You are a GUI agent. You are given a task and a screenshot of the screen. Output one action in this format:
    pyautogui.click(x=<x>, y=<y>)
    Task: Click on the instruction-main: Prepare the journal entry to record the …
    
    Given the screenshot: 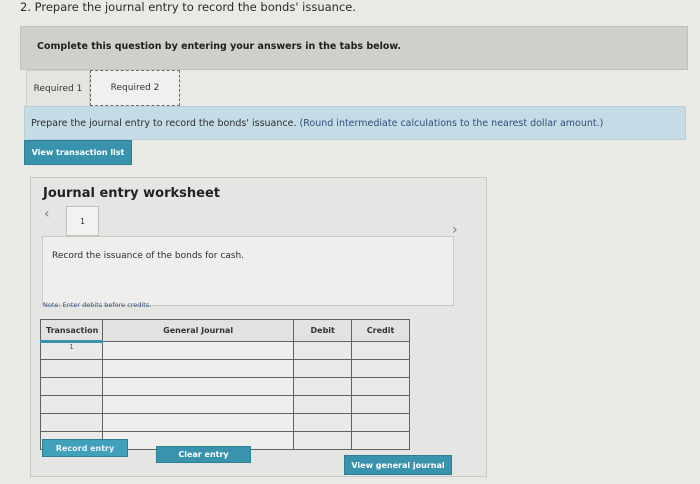 What is the action you would take?
    pyautogui.click(x=164, y=123)
    